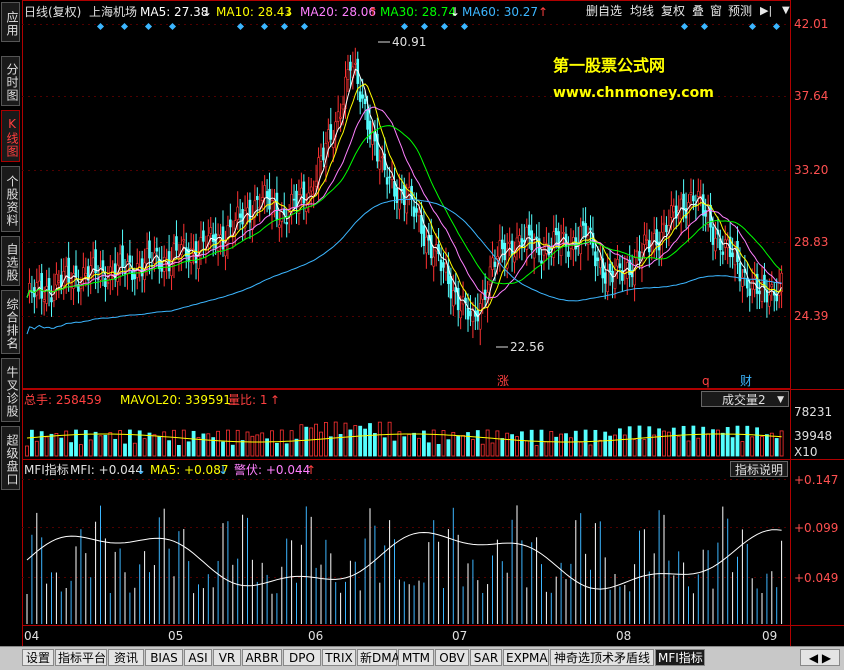 This screenshot has width=844, height=670. I want to click on price-tick: 37.64, so click(811, 96).